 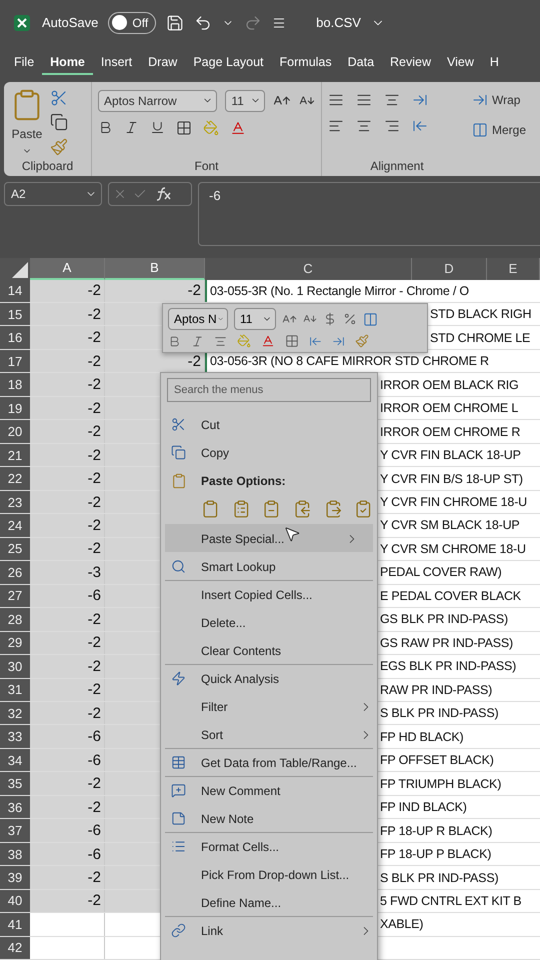 I want to click on increase-decimal-icon, so click(x=338, y=341).